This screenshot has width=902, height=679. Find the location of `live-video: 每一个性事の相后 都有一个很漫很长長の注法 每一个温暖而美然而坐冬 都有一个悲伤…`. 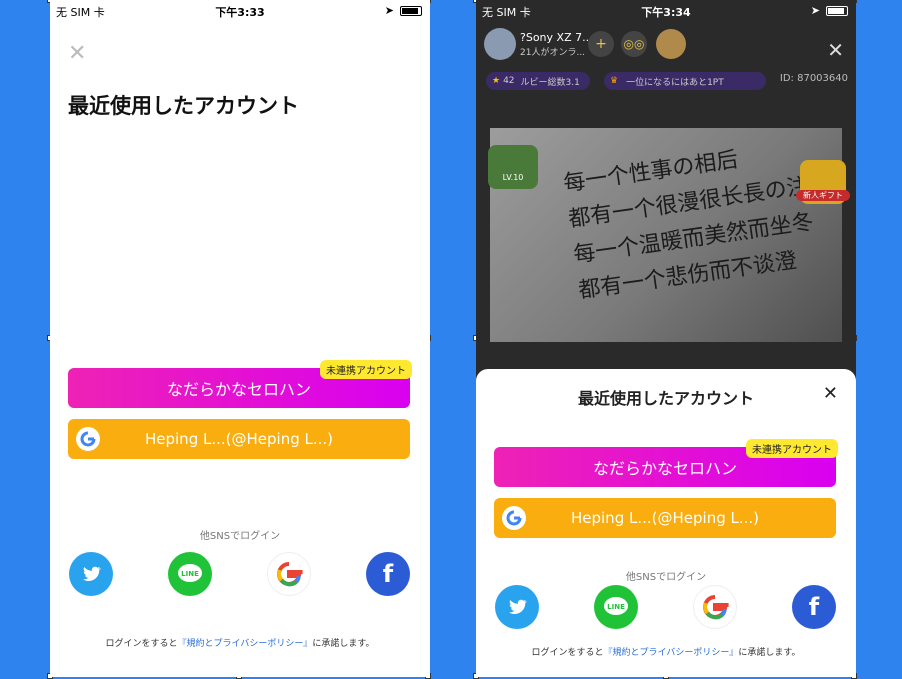

live-video: 每一个性事の相后 都有一个很漫很长長の注法 每一个温暖而美然而坐冬 都有一个悲伤… is located at coordinates (666, 235).